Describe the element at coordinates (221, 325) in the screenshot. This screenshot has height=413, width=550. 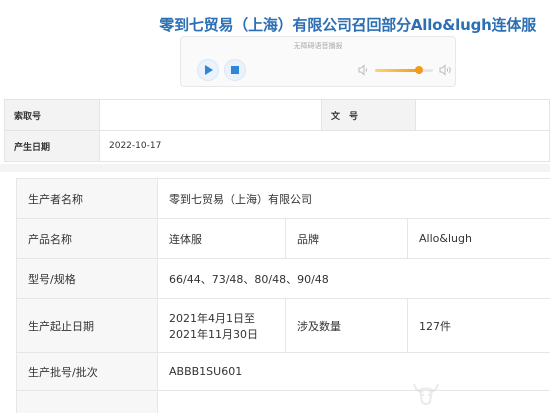
I see `period-value: 2021年4月1日至 2021年11月30日` at that location.